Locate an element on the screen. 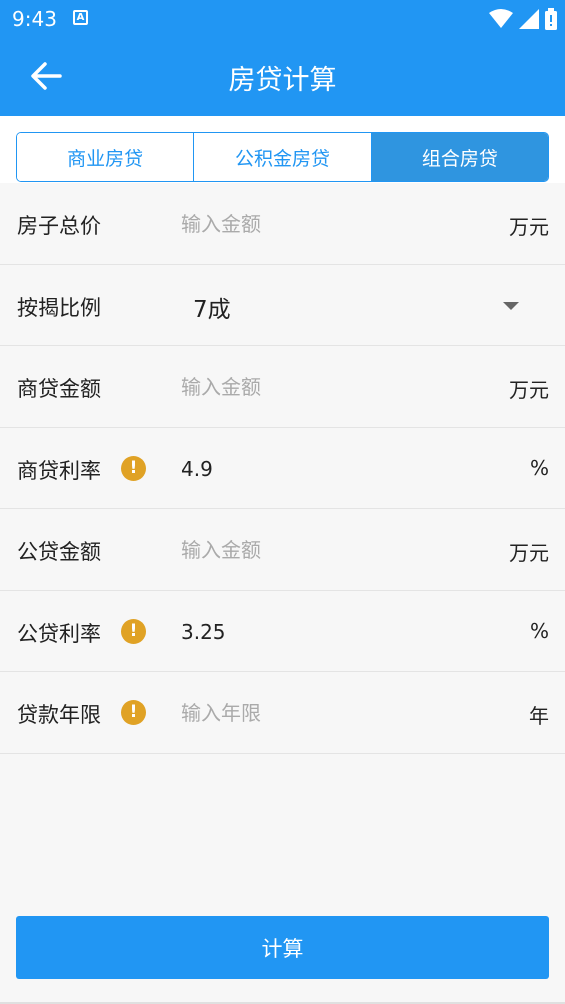 This screenshot has height=1004, width=565. fund-rate-row: 公贷利率 ! % is located at coordinates (282, 631).